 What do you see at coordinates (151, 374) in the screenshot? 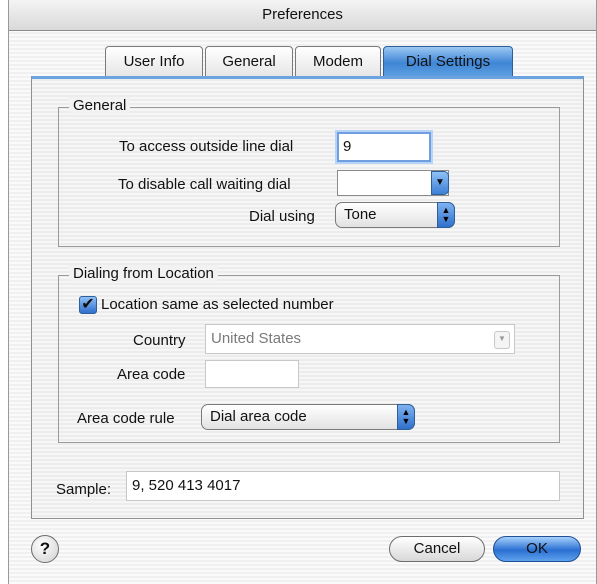
I see `area-code-label: Area code` at bounding box center [151, 374].